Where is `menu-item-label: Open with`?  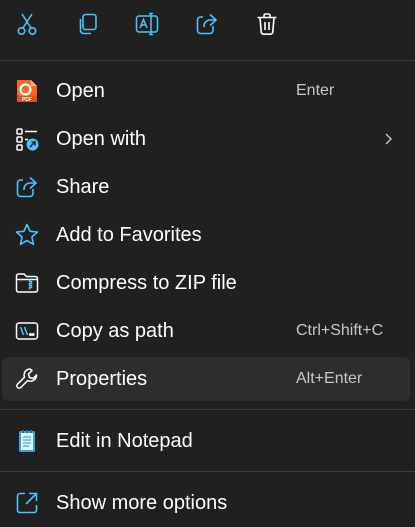
menu-item-label: Open with is located at coordinates (101, 139).